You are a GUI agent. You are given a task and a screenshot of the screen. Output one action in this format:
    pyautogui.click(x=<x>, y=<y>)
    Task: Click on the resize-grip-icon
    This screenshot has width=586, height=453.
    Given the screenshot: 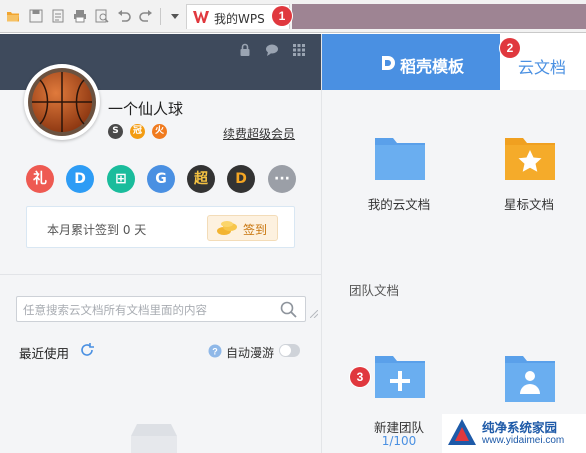 What is the action you would take?
    pyautogui.click(x=314, y=314)
    